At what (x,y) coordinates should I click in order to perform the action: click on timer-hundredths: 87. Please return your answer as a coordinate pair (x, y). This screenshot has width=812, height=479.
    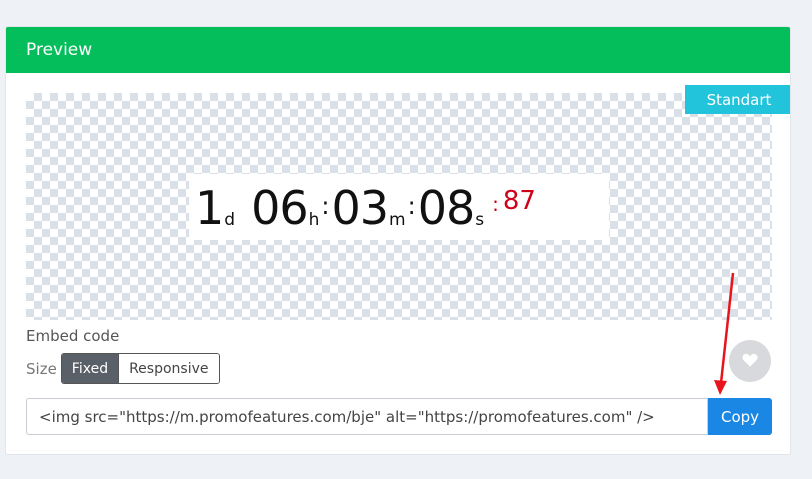
    Looking at the image, I should click on (519, 201).